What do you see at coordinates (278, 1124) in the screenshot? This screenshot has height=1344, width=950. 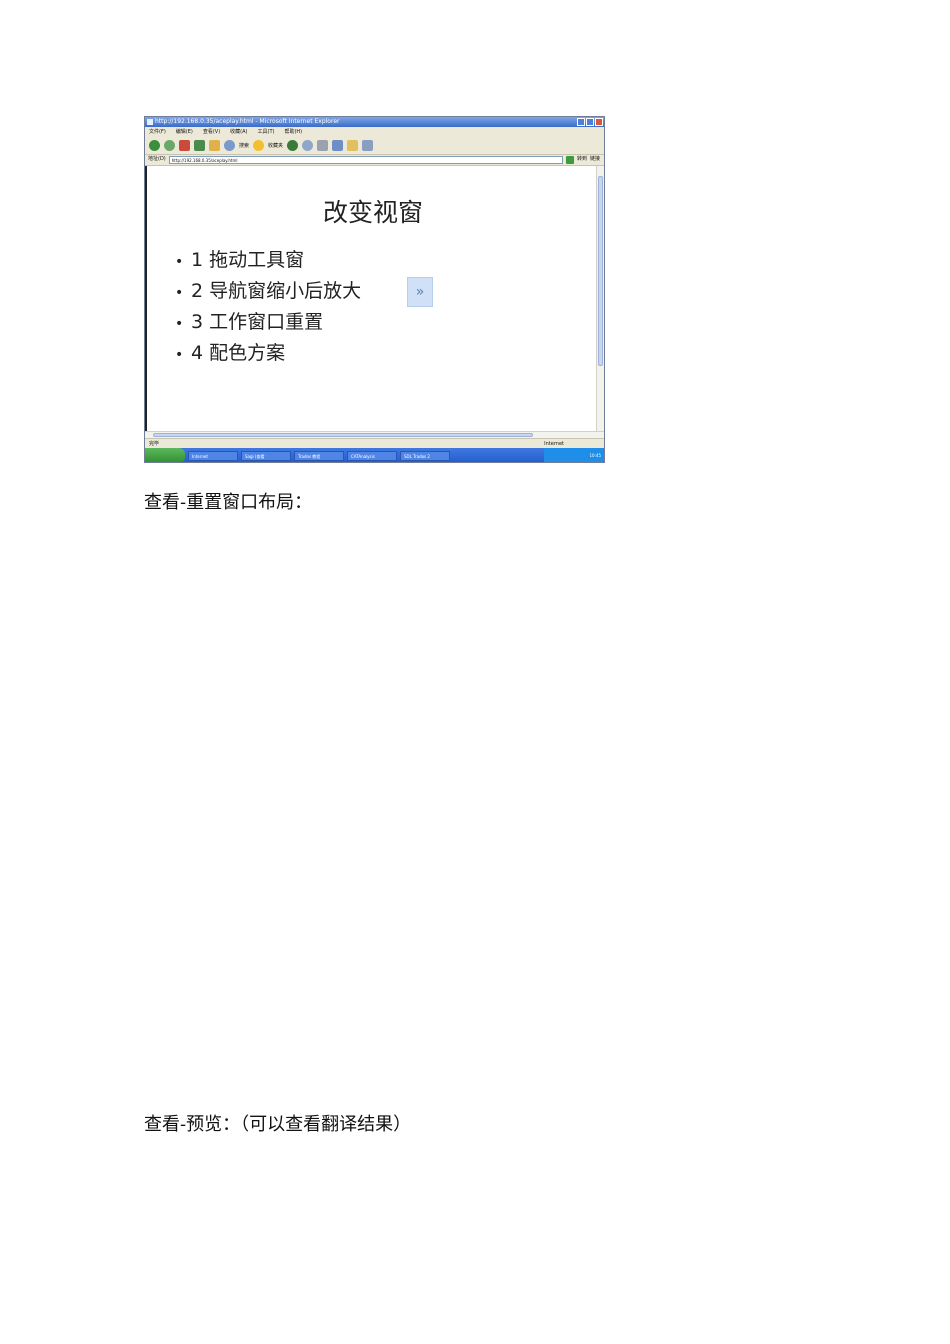 I see `caption-preview: 查看-预览：（可以查看翻译结果）` at bounding box center [278, 1124].